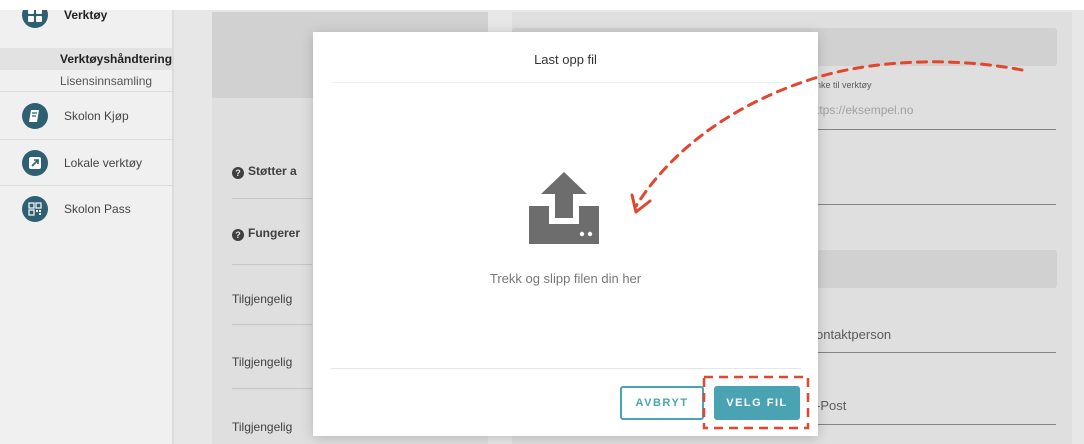 The image size is (1084, 444). Describe the element at coordinates (103, 162) in the screenshot. I see `sidebar-item-label: Lokale verktøy` at that location.